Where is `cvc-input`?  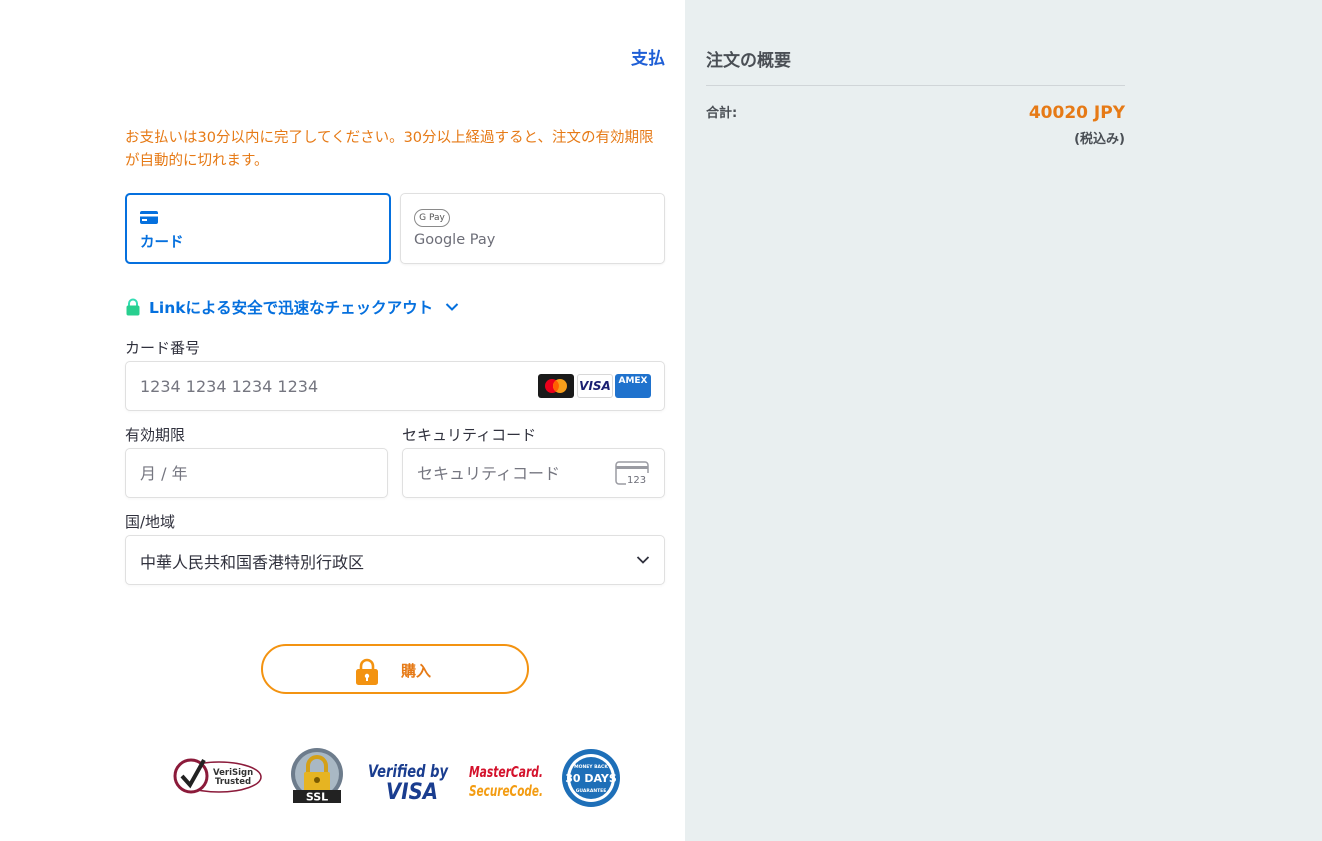
cvc-input is located at coordinates (512, 473).